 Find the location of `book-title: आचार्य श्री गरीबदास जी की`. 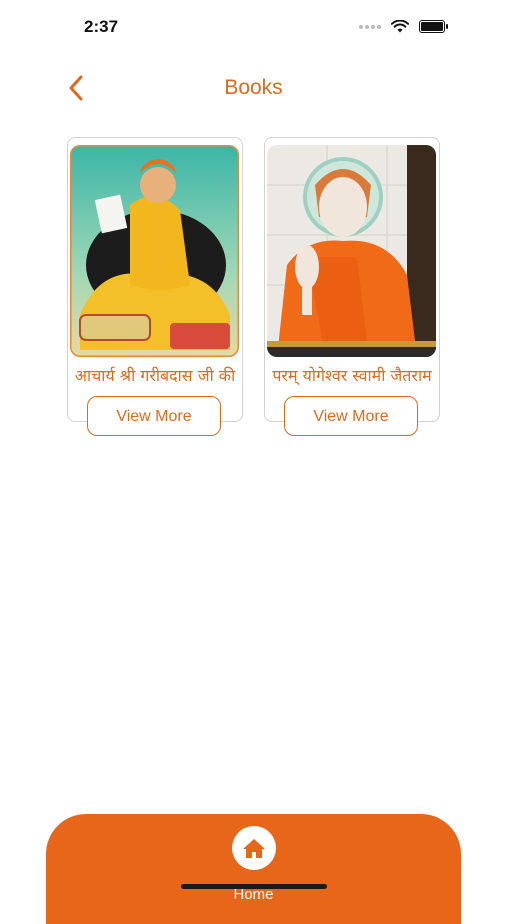

book-title: आचार्य श्री गरीबदास जी की is located at coordinates (155, 375).